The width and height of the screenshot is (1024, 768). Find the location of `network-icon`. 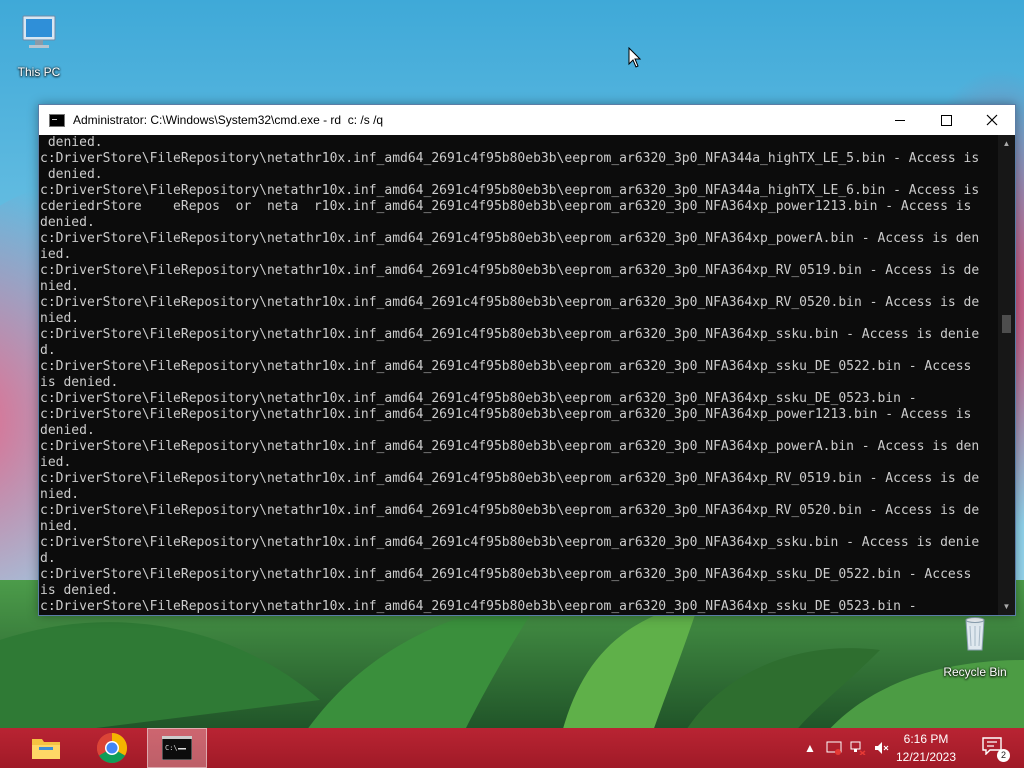

network-icon is located at coordinates (858, 748).